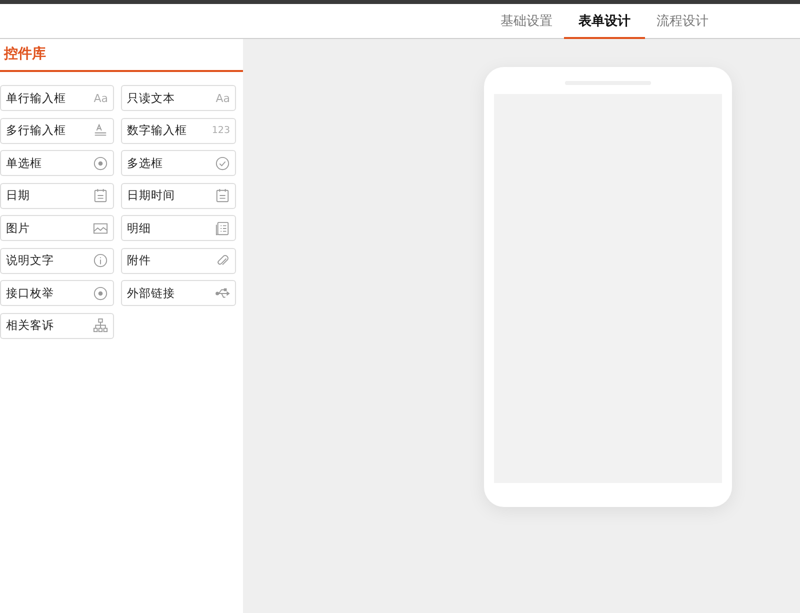 The width and height of the screenshot is (800, 613). What do you see at coordinates (57, 195) in the screenshot?
I see `control-item: 日期` at bounding box center [57, 195].